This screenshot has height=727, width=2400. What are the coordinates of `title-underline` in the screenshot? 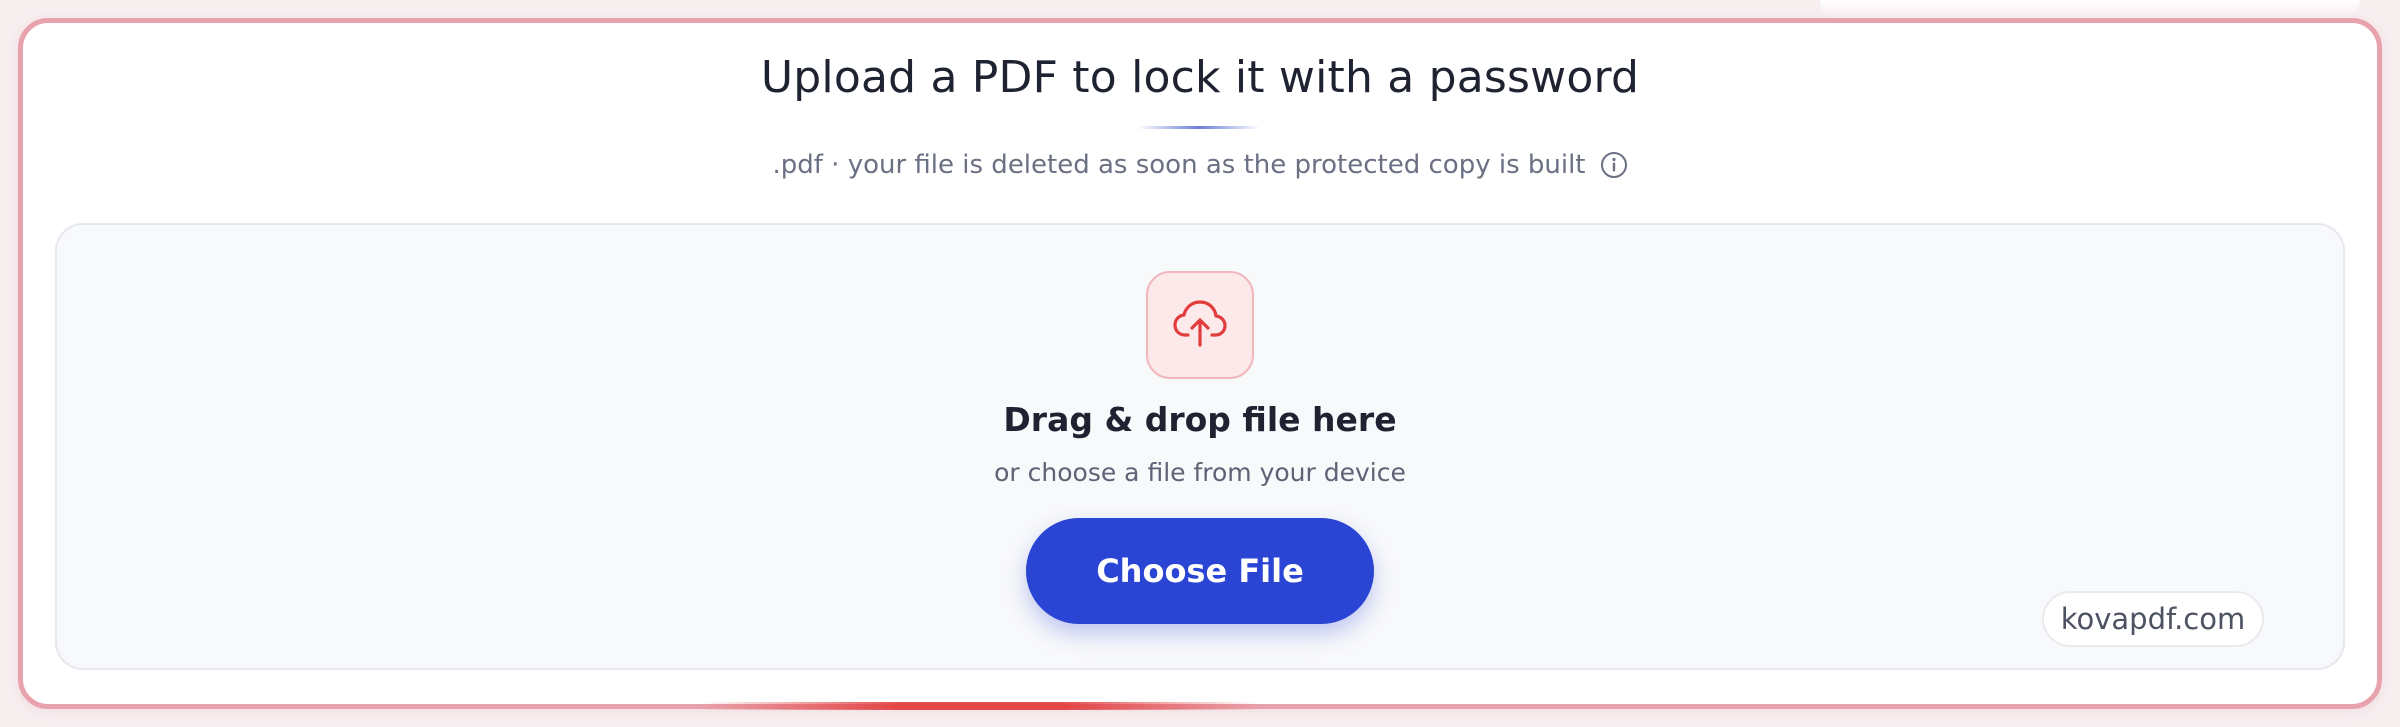 It's located at (1199, 127).